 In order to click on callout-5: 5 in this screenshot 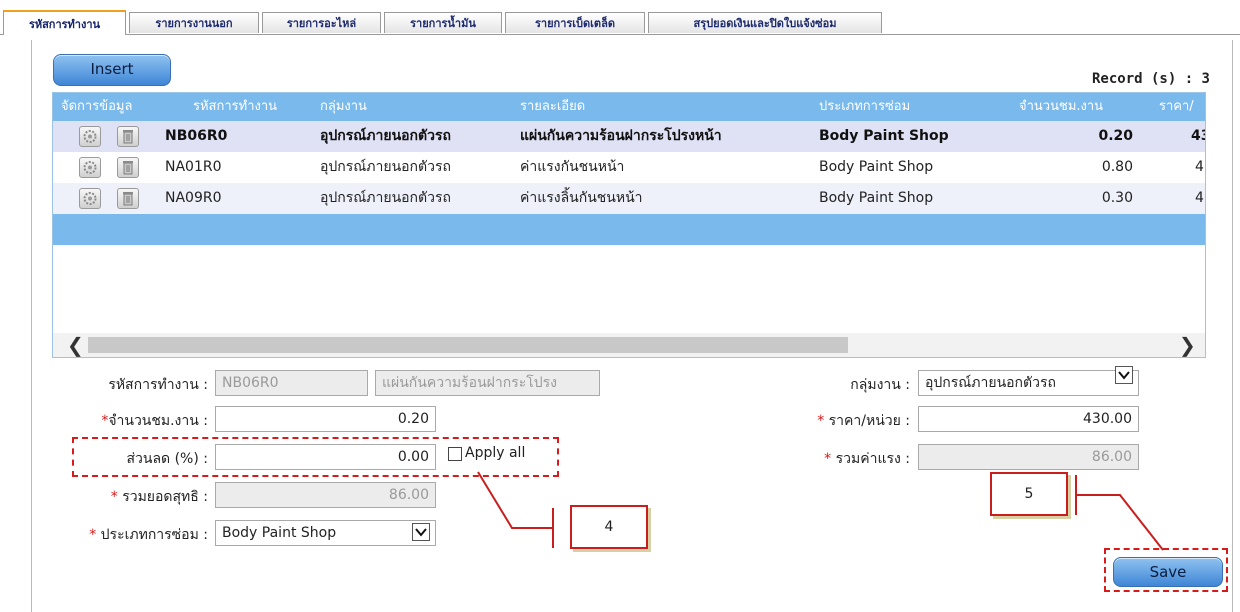, I will do `click(1029, 494)`.